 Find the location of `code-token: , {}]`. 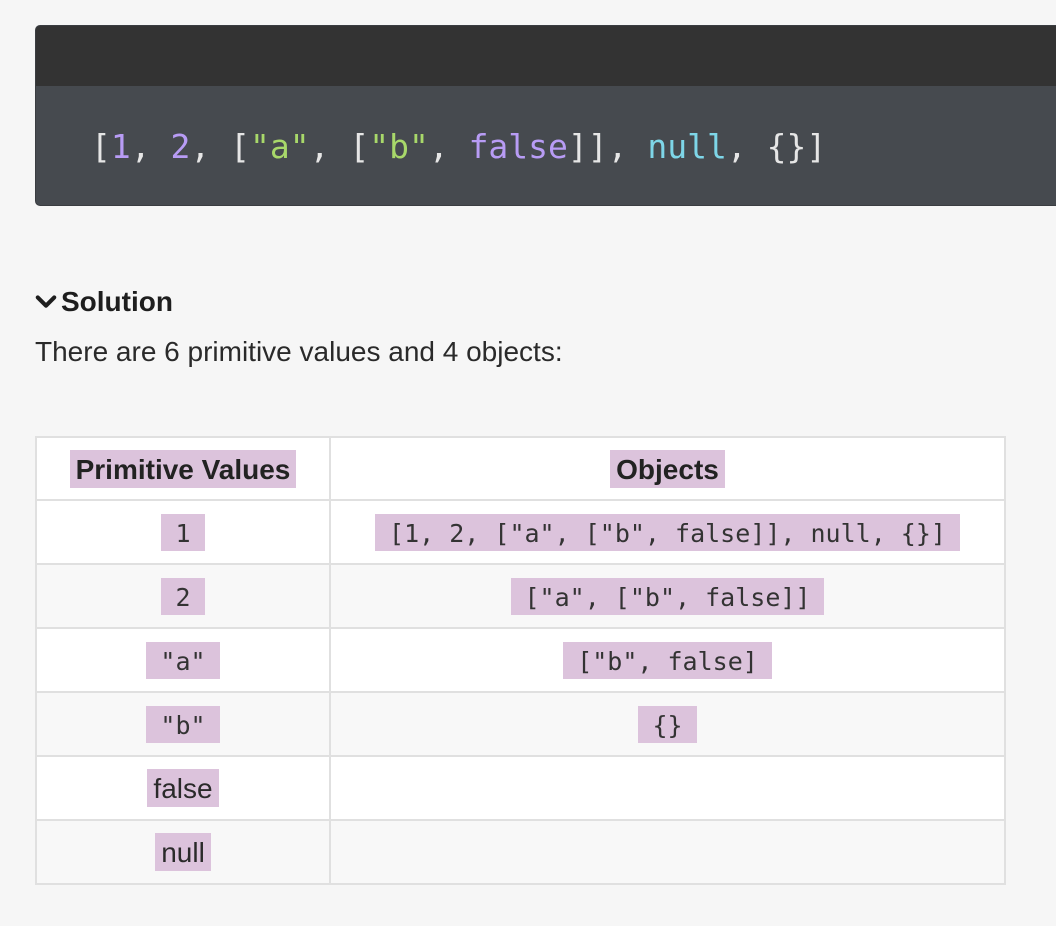

code-token: , {}] is located at coordinates (776, 146).